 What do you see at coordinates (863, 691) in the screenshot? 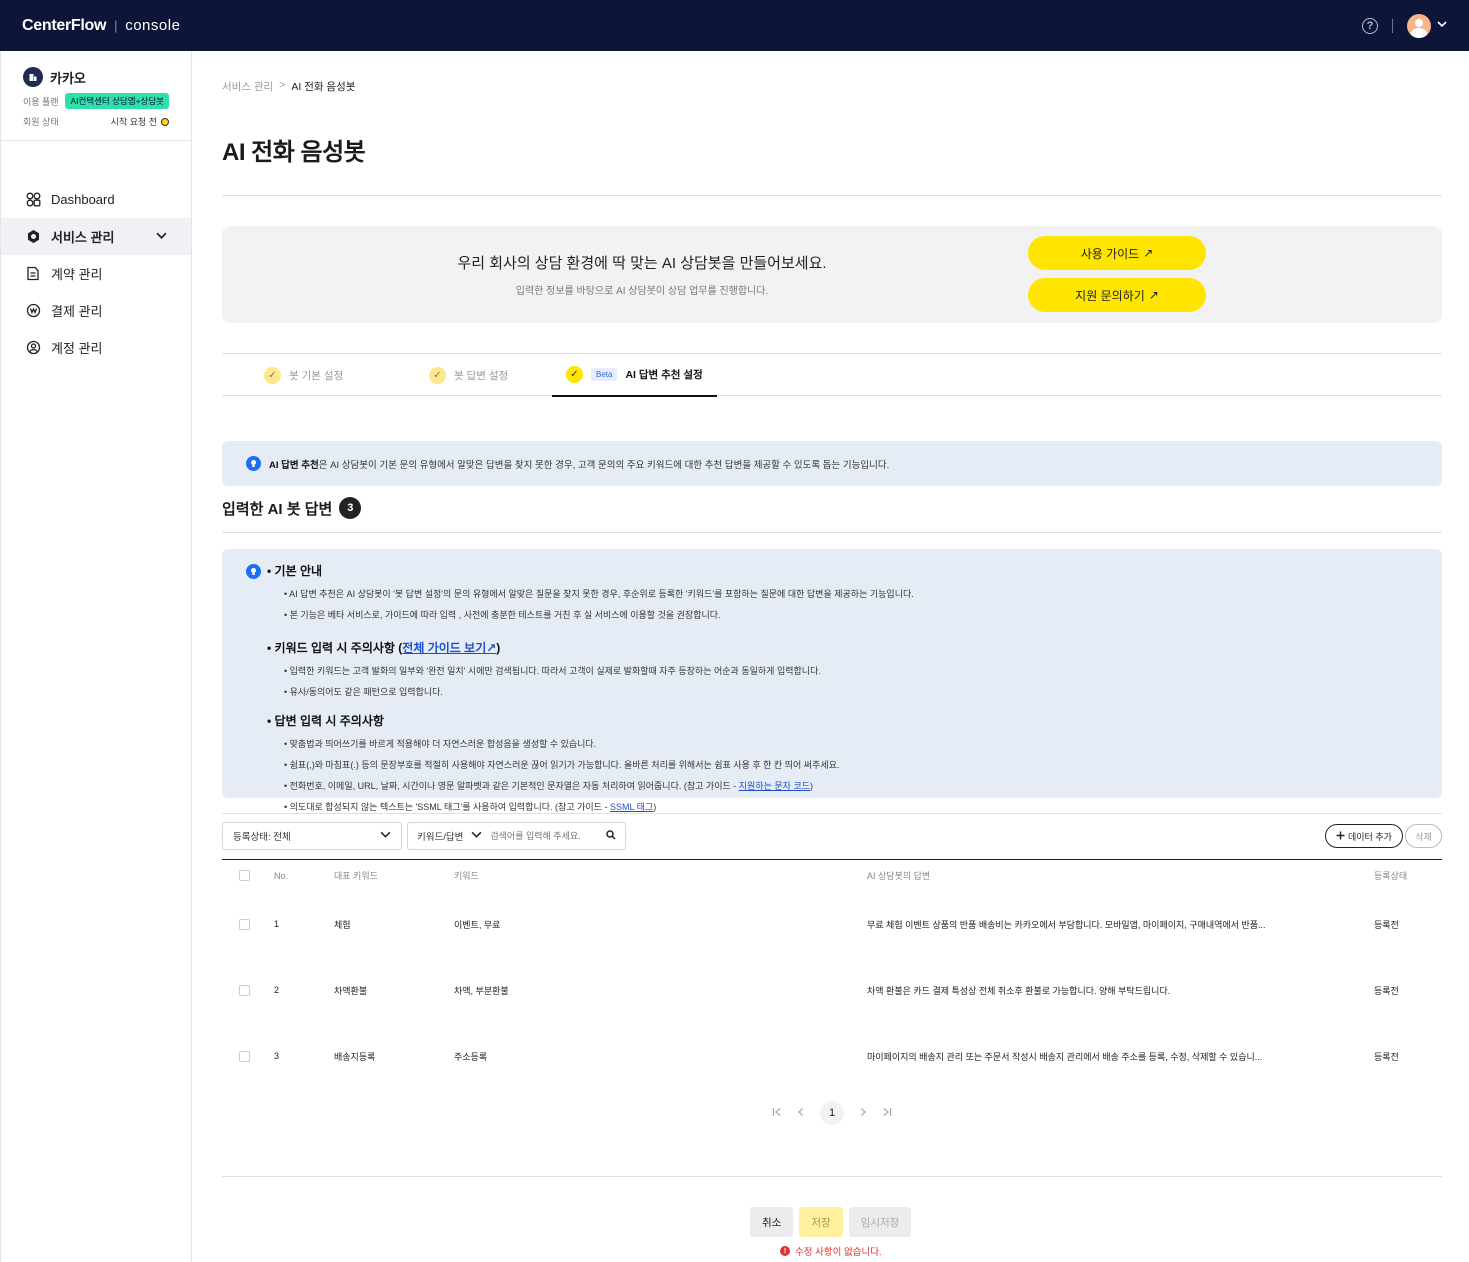
I see `guide-item: 유사/동의어도 같은 패턴으로 입력합니다.` at bounding box center [863, 691].